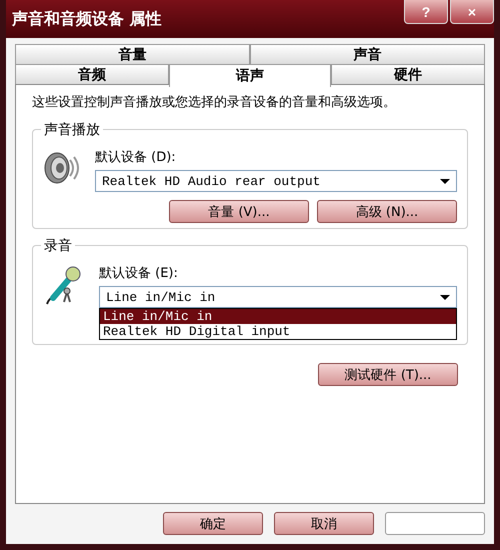 The width and height of the screenshot is (500, 550). I want to click on window-title: 声音和音频设备 属性, so click(86, 19).